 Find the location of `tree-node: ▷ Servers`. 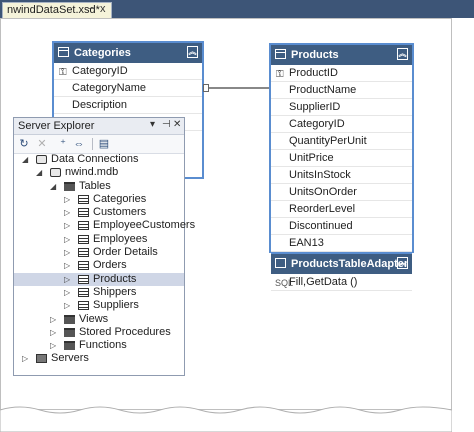

tree-node: ▷ Servers is located at coordinates (99, 358).